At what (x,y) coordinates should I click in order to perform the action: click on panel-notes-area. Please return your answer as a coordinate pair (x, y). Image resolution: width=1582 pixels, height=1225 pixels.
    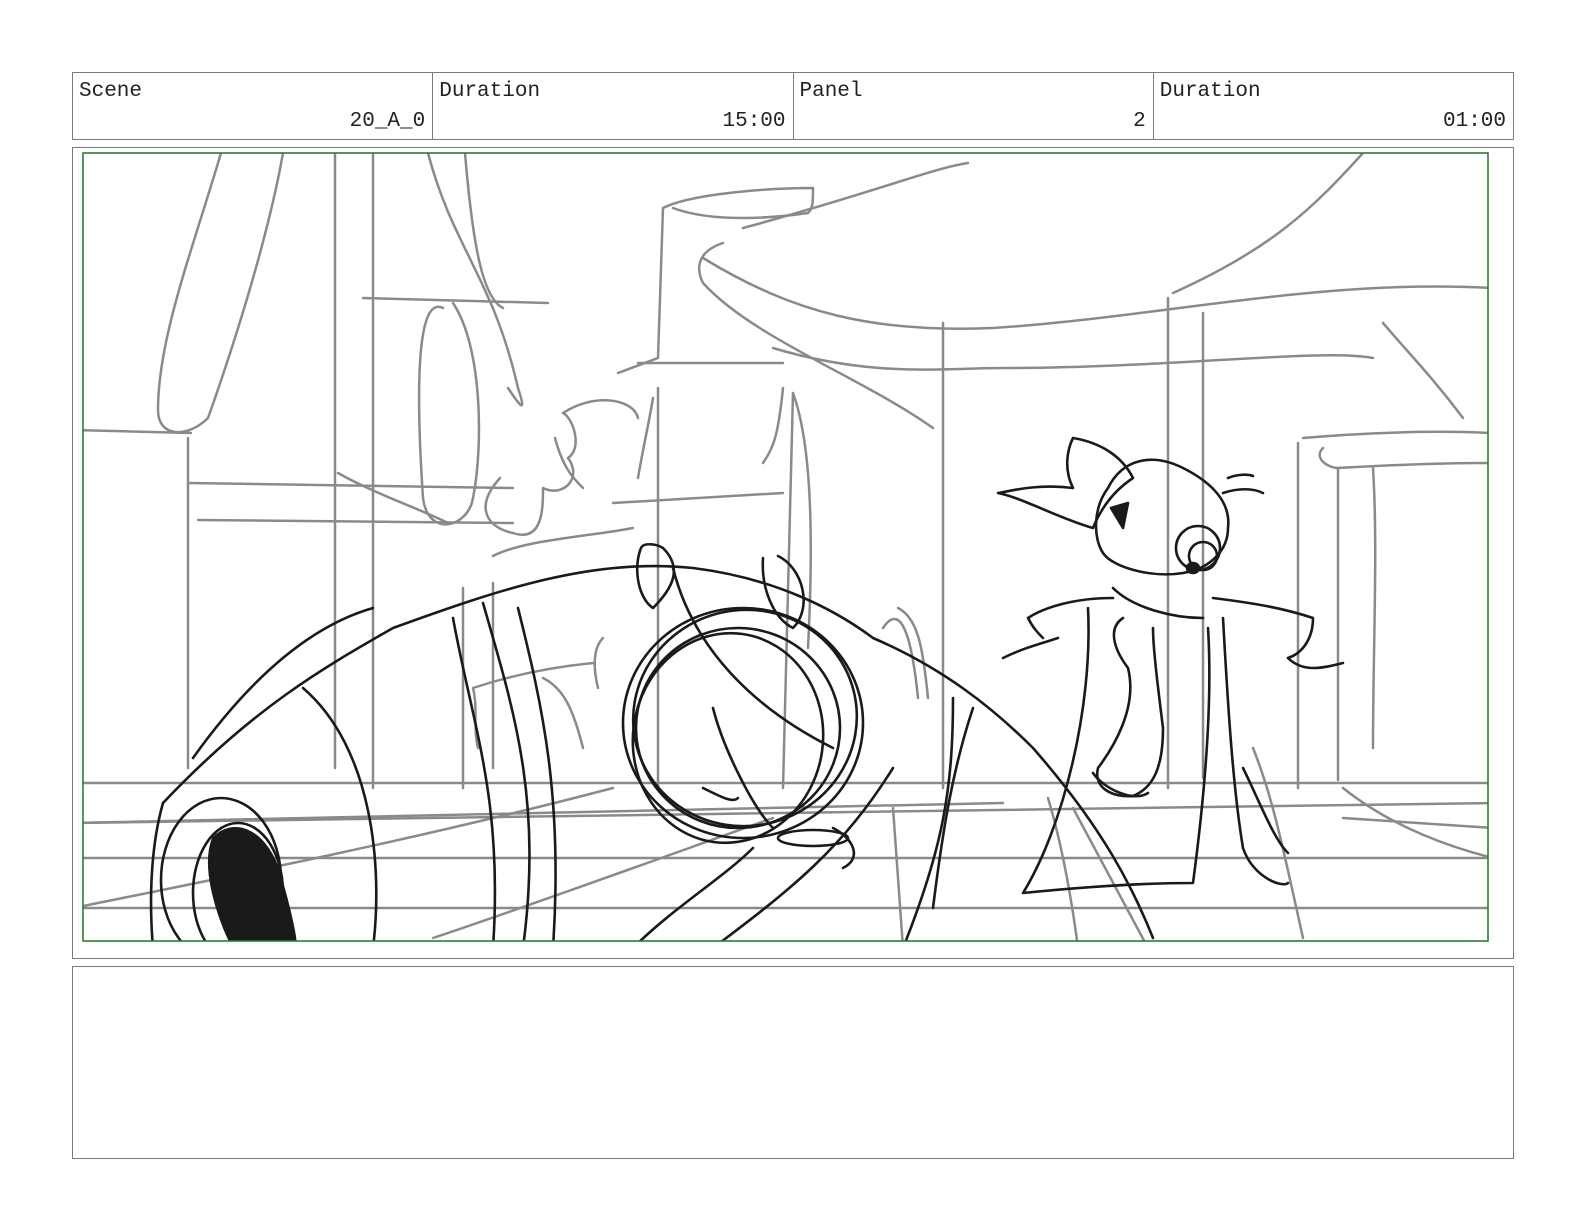
    Looking at the image, I should click on (793, 1062).